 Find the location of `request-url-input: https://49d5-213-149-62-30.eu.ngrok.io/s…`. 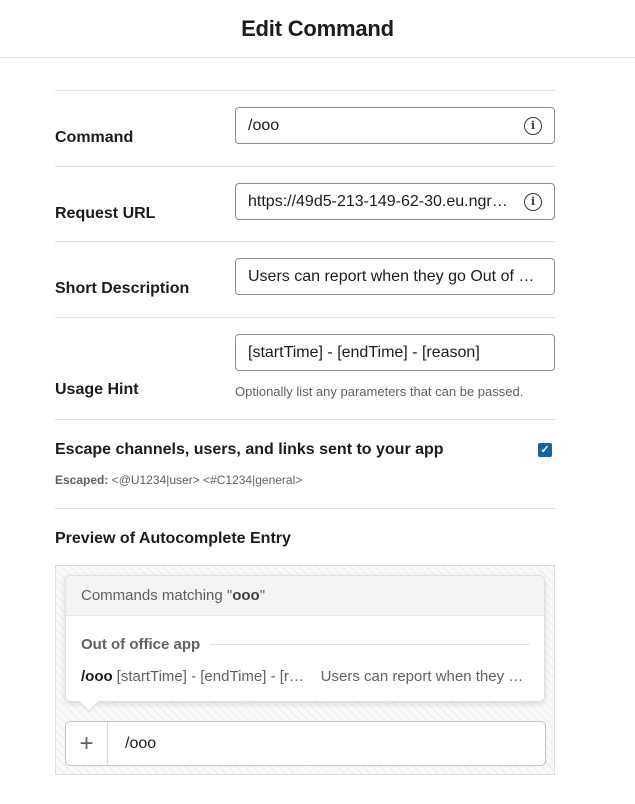

request-url-input: https://49d5-213-149-62-30.eu.ngrok.io/s… is located at coordinates (395, 201).